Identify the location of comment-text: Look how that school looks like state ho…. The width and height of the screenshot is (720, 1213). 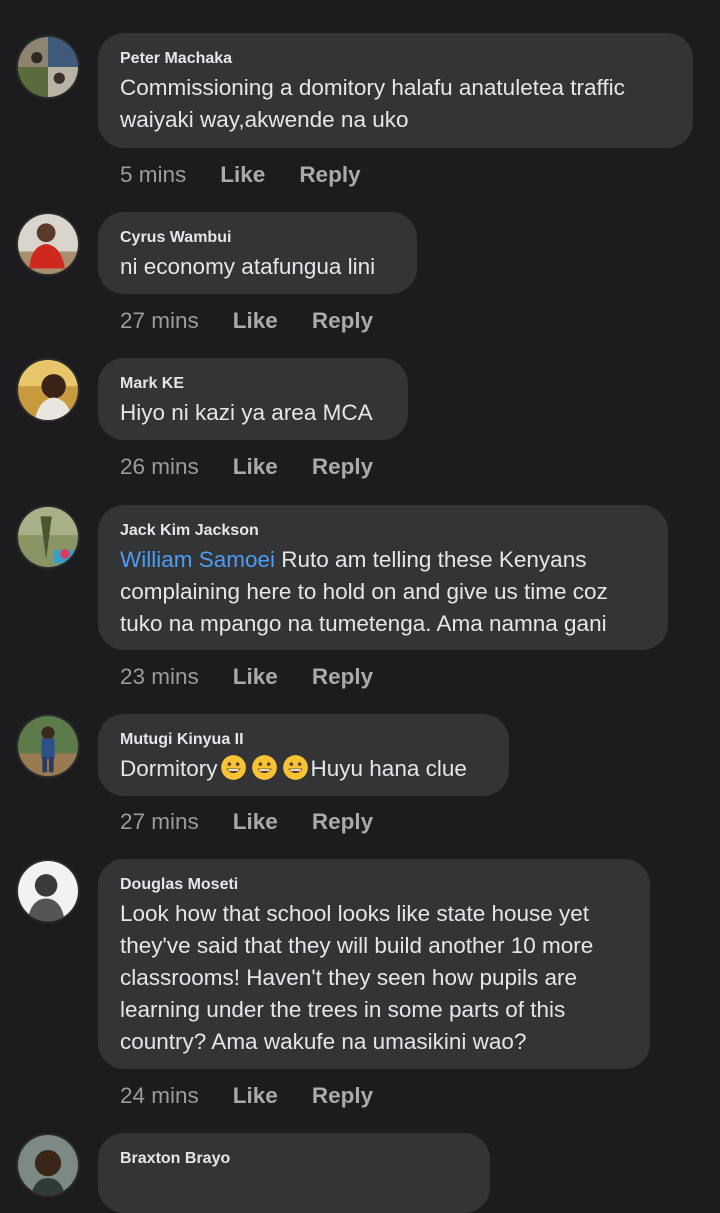
(357, 977).